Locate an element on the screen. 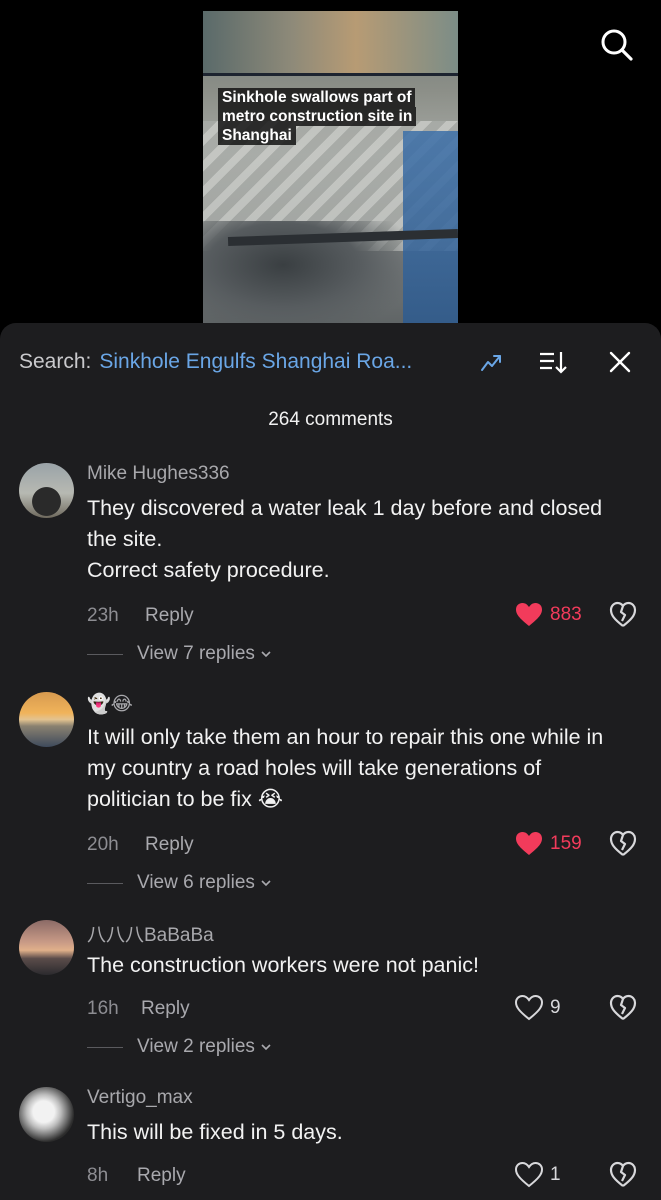 This screenshot has height=1200, width=661. like-count: 159 is located at coordinates (566, 843).